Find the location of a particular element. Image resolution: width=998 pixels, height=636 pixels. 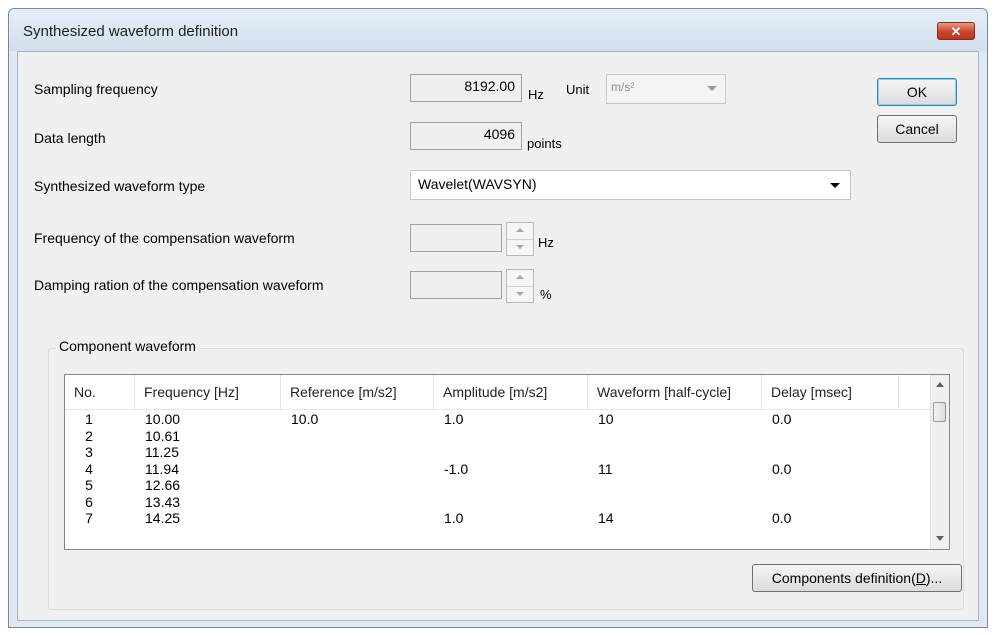

column-header-reference: Reference [m/s2] is located at coordinates (357, 392).